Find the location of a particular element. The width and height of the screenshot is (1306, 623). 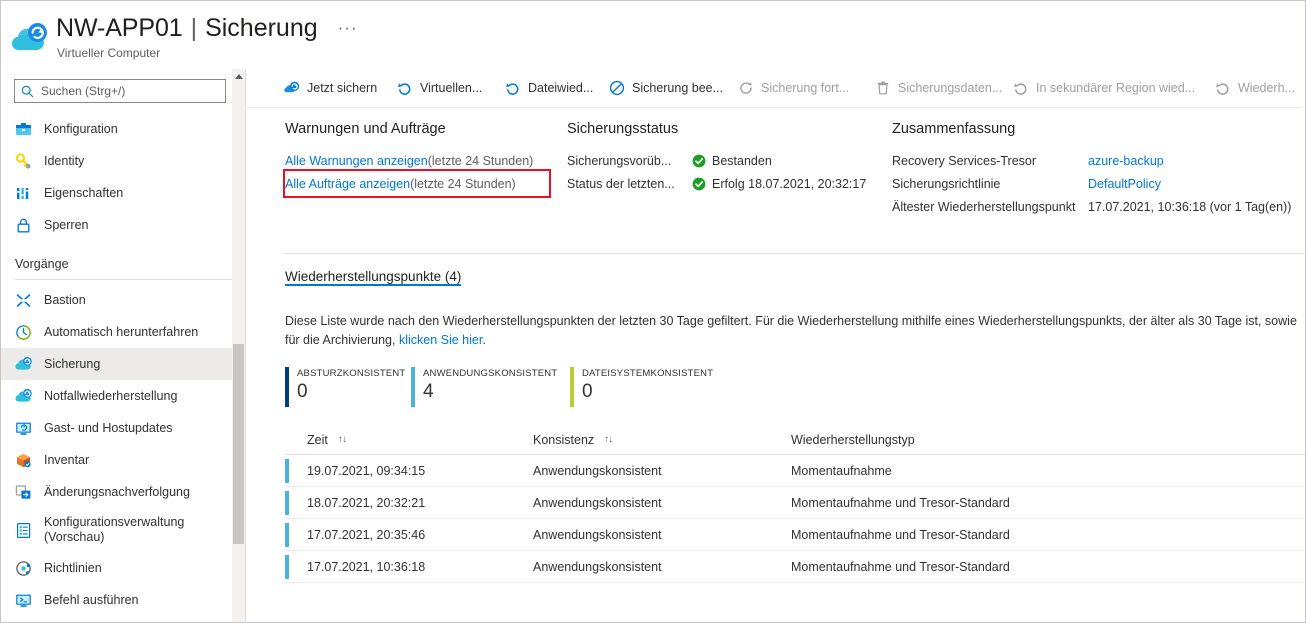

sidebar-item-bastion: Bastion is located at coordinates (123, 300).